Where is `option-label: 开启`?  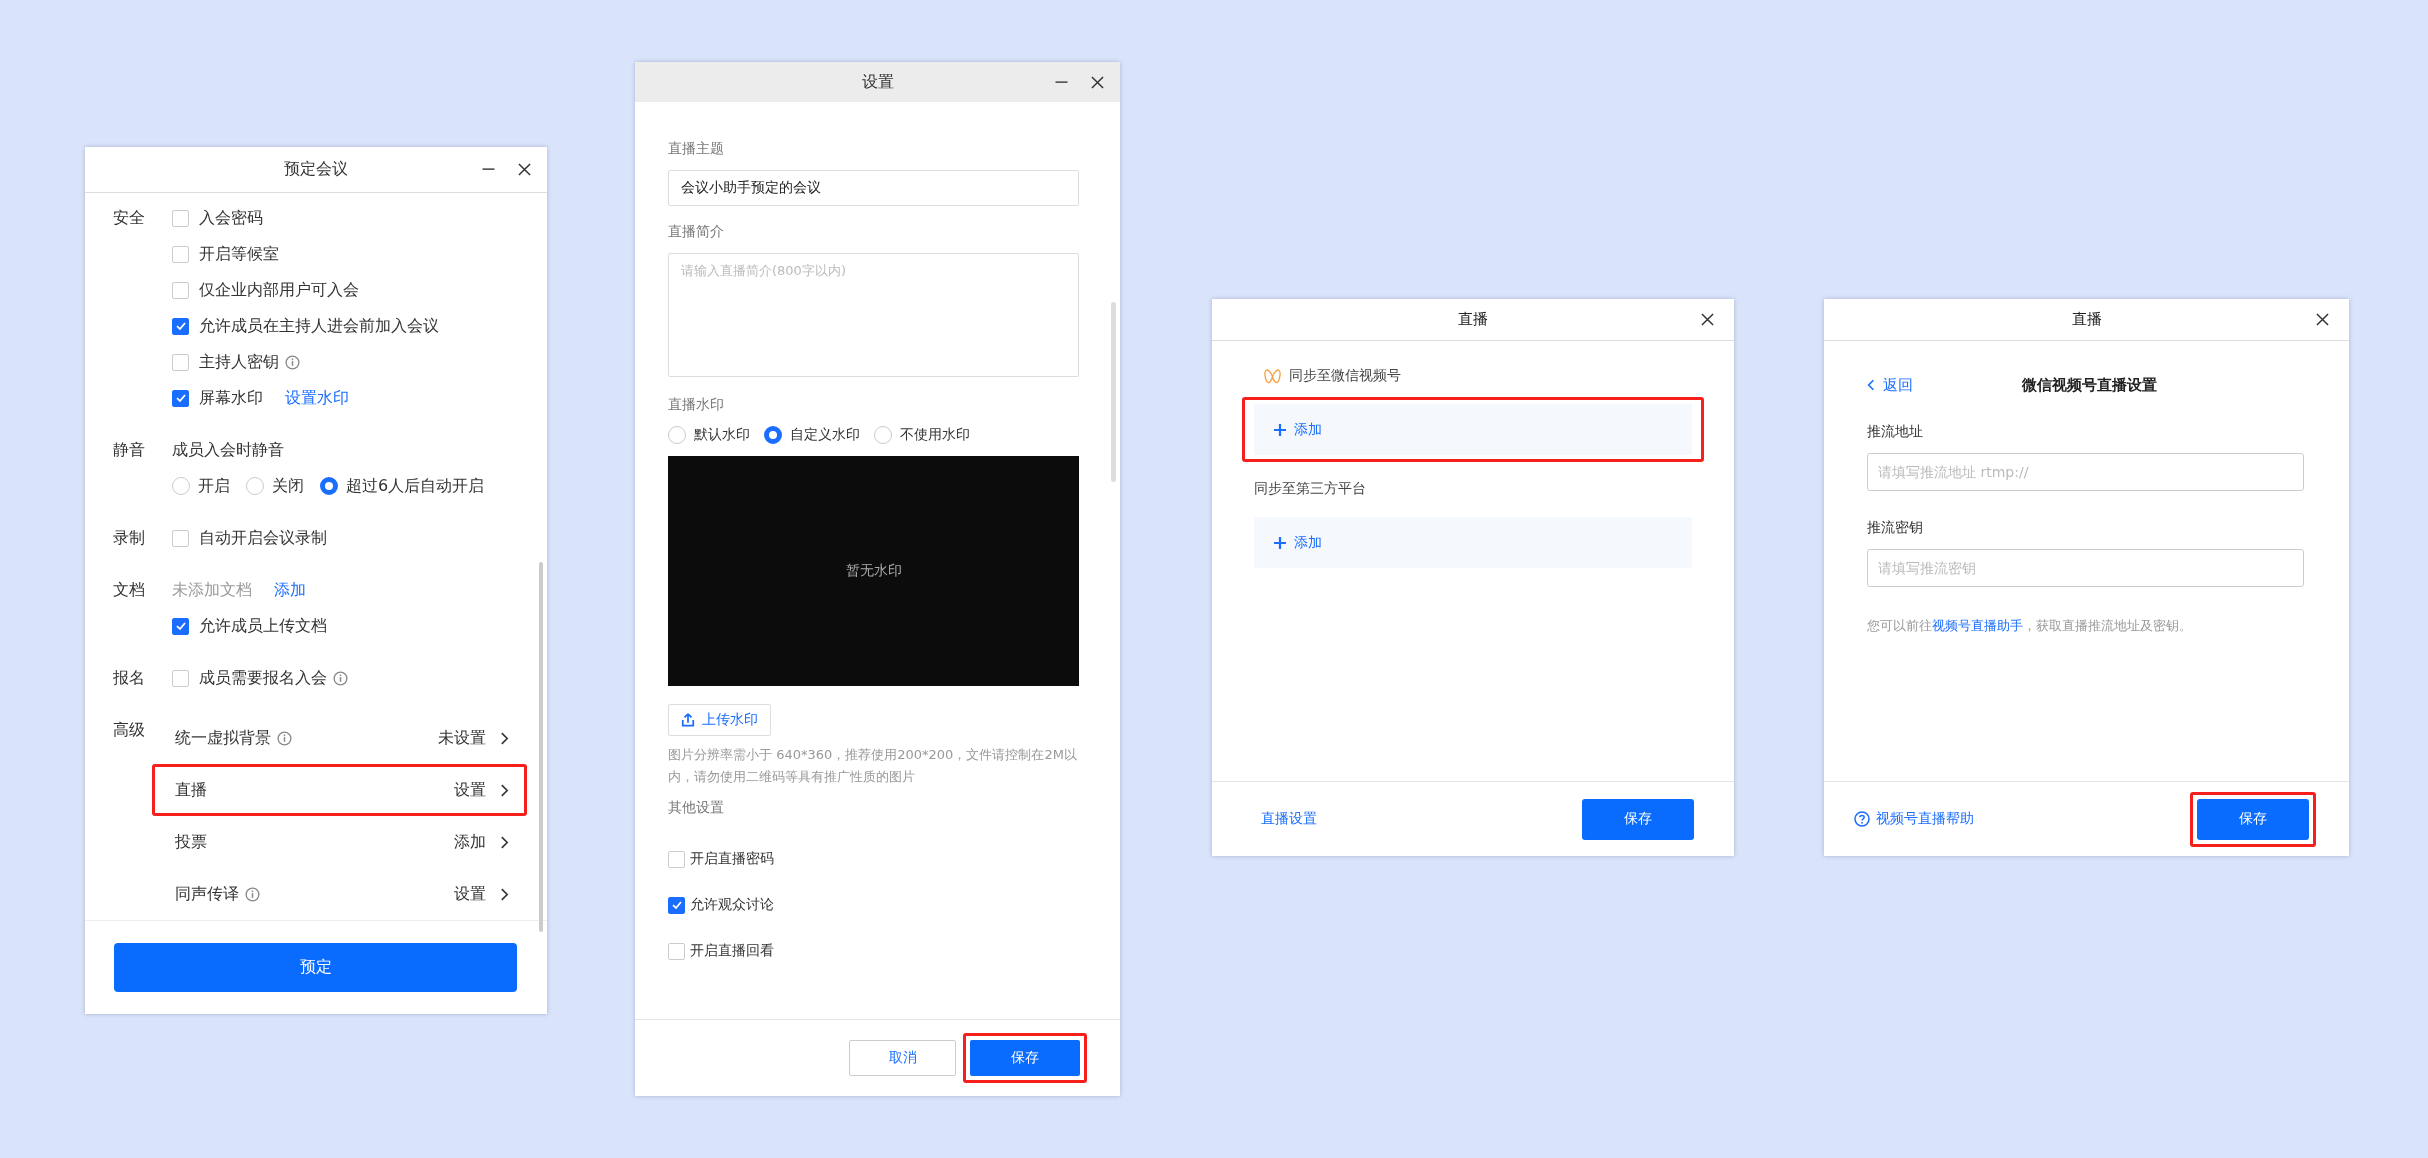
option-label: 开启 is located at coordinates (214, 486).